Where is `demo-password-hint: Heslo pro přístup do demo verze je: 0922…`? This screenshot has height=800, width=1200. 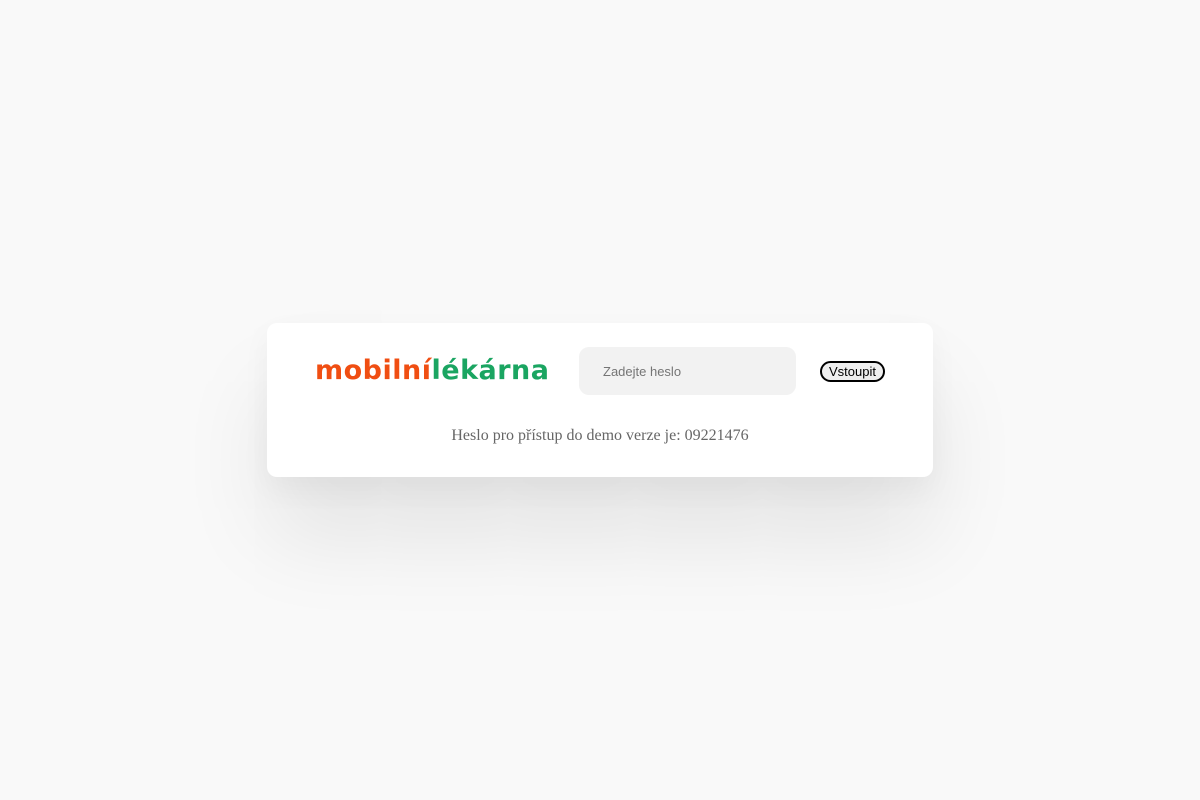
demo-password-hint: Heslo pro přístup do demo verze je: 0922… is located at coordinates (600, 435).